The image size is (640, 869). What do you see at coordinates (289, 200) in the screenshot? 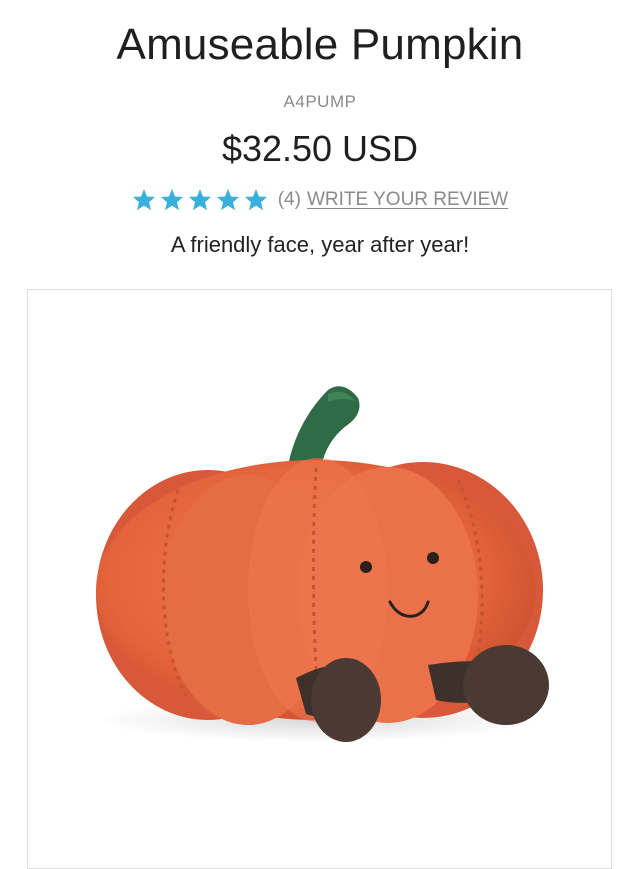
I see `review-count: (4)` at bounding box center [289, 200].